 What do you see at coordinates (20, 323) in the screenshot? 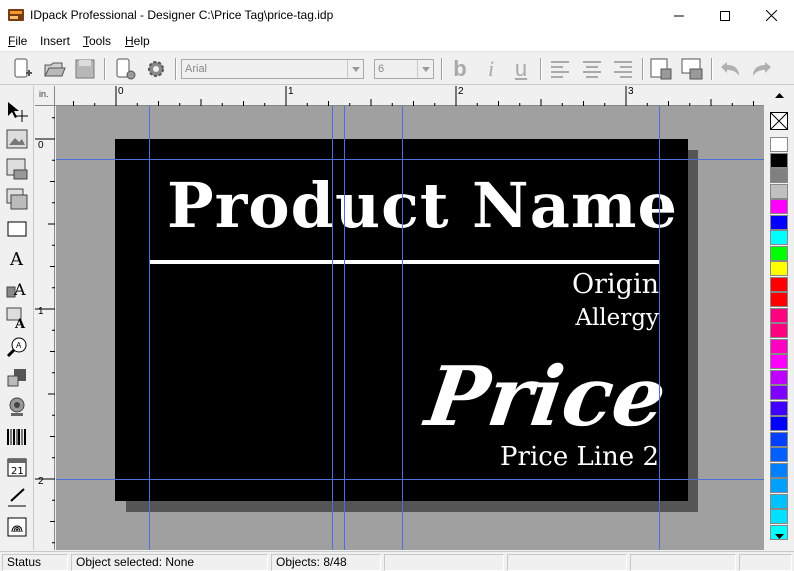
I see `svg-text: A` at bounding box center [20, 323].